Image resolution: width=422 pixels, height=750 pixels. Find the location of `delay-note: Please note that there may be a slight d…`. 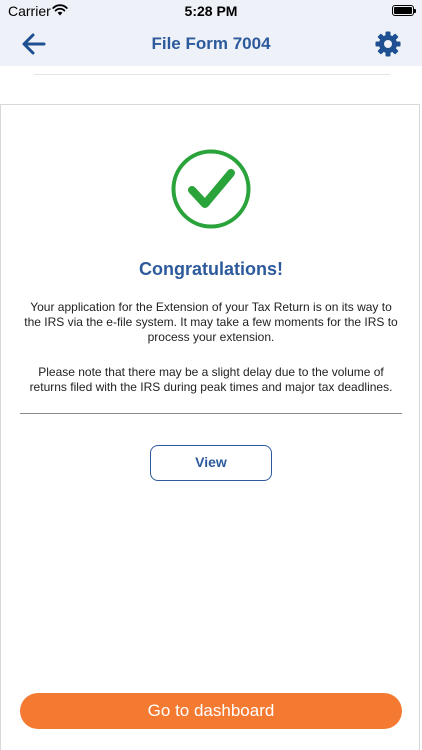

delay-note: Please note that there may be a slight d… is located at coordinates (211, 379).